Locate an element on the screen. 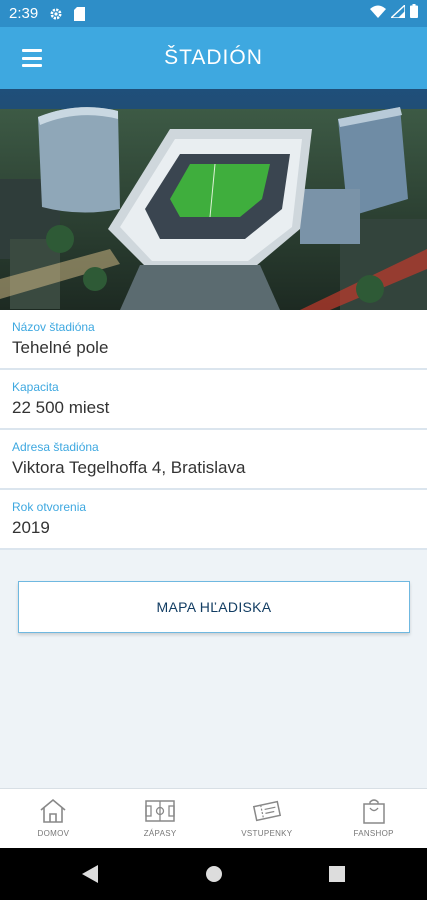 The height and width of the screenshot is (900, 427). nav-item-tickets: VSTUPENKY is located at coordinates (267, 818).